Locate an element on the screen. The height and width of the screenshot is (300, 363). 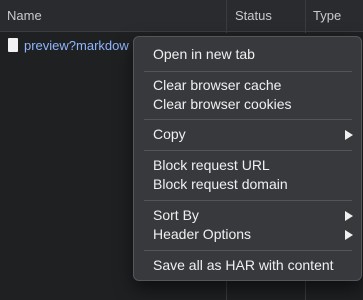
request-name: preview?markdow is located at coordinates (76, 46).